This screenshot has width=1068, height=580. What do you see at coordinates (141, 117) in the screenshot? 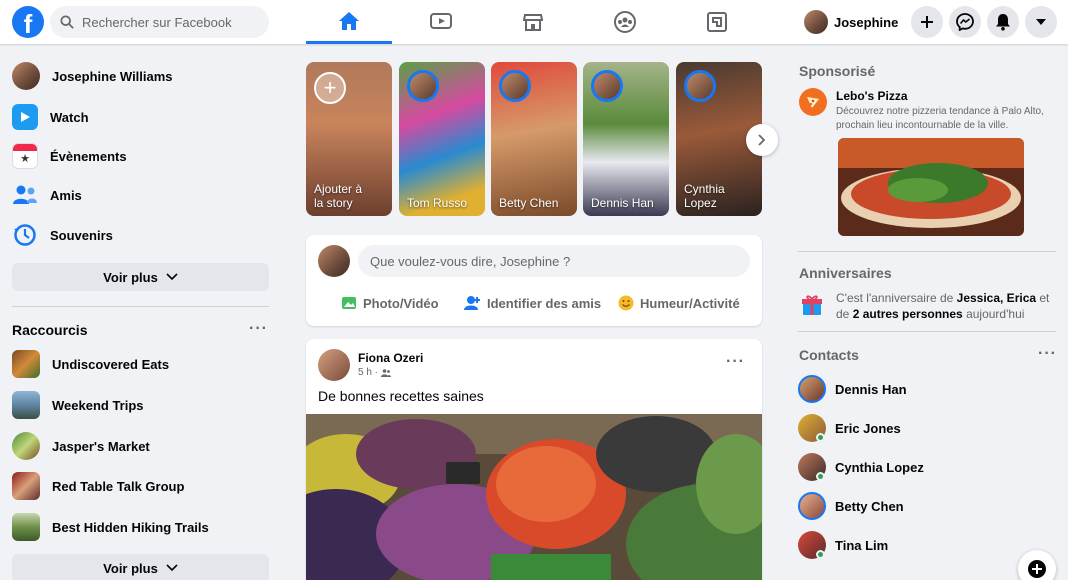
I see `sidebar-item-watch: Watch` at bounding box center [141, 117].